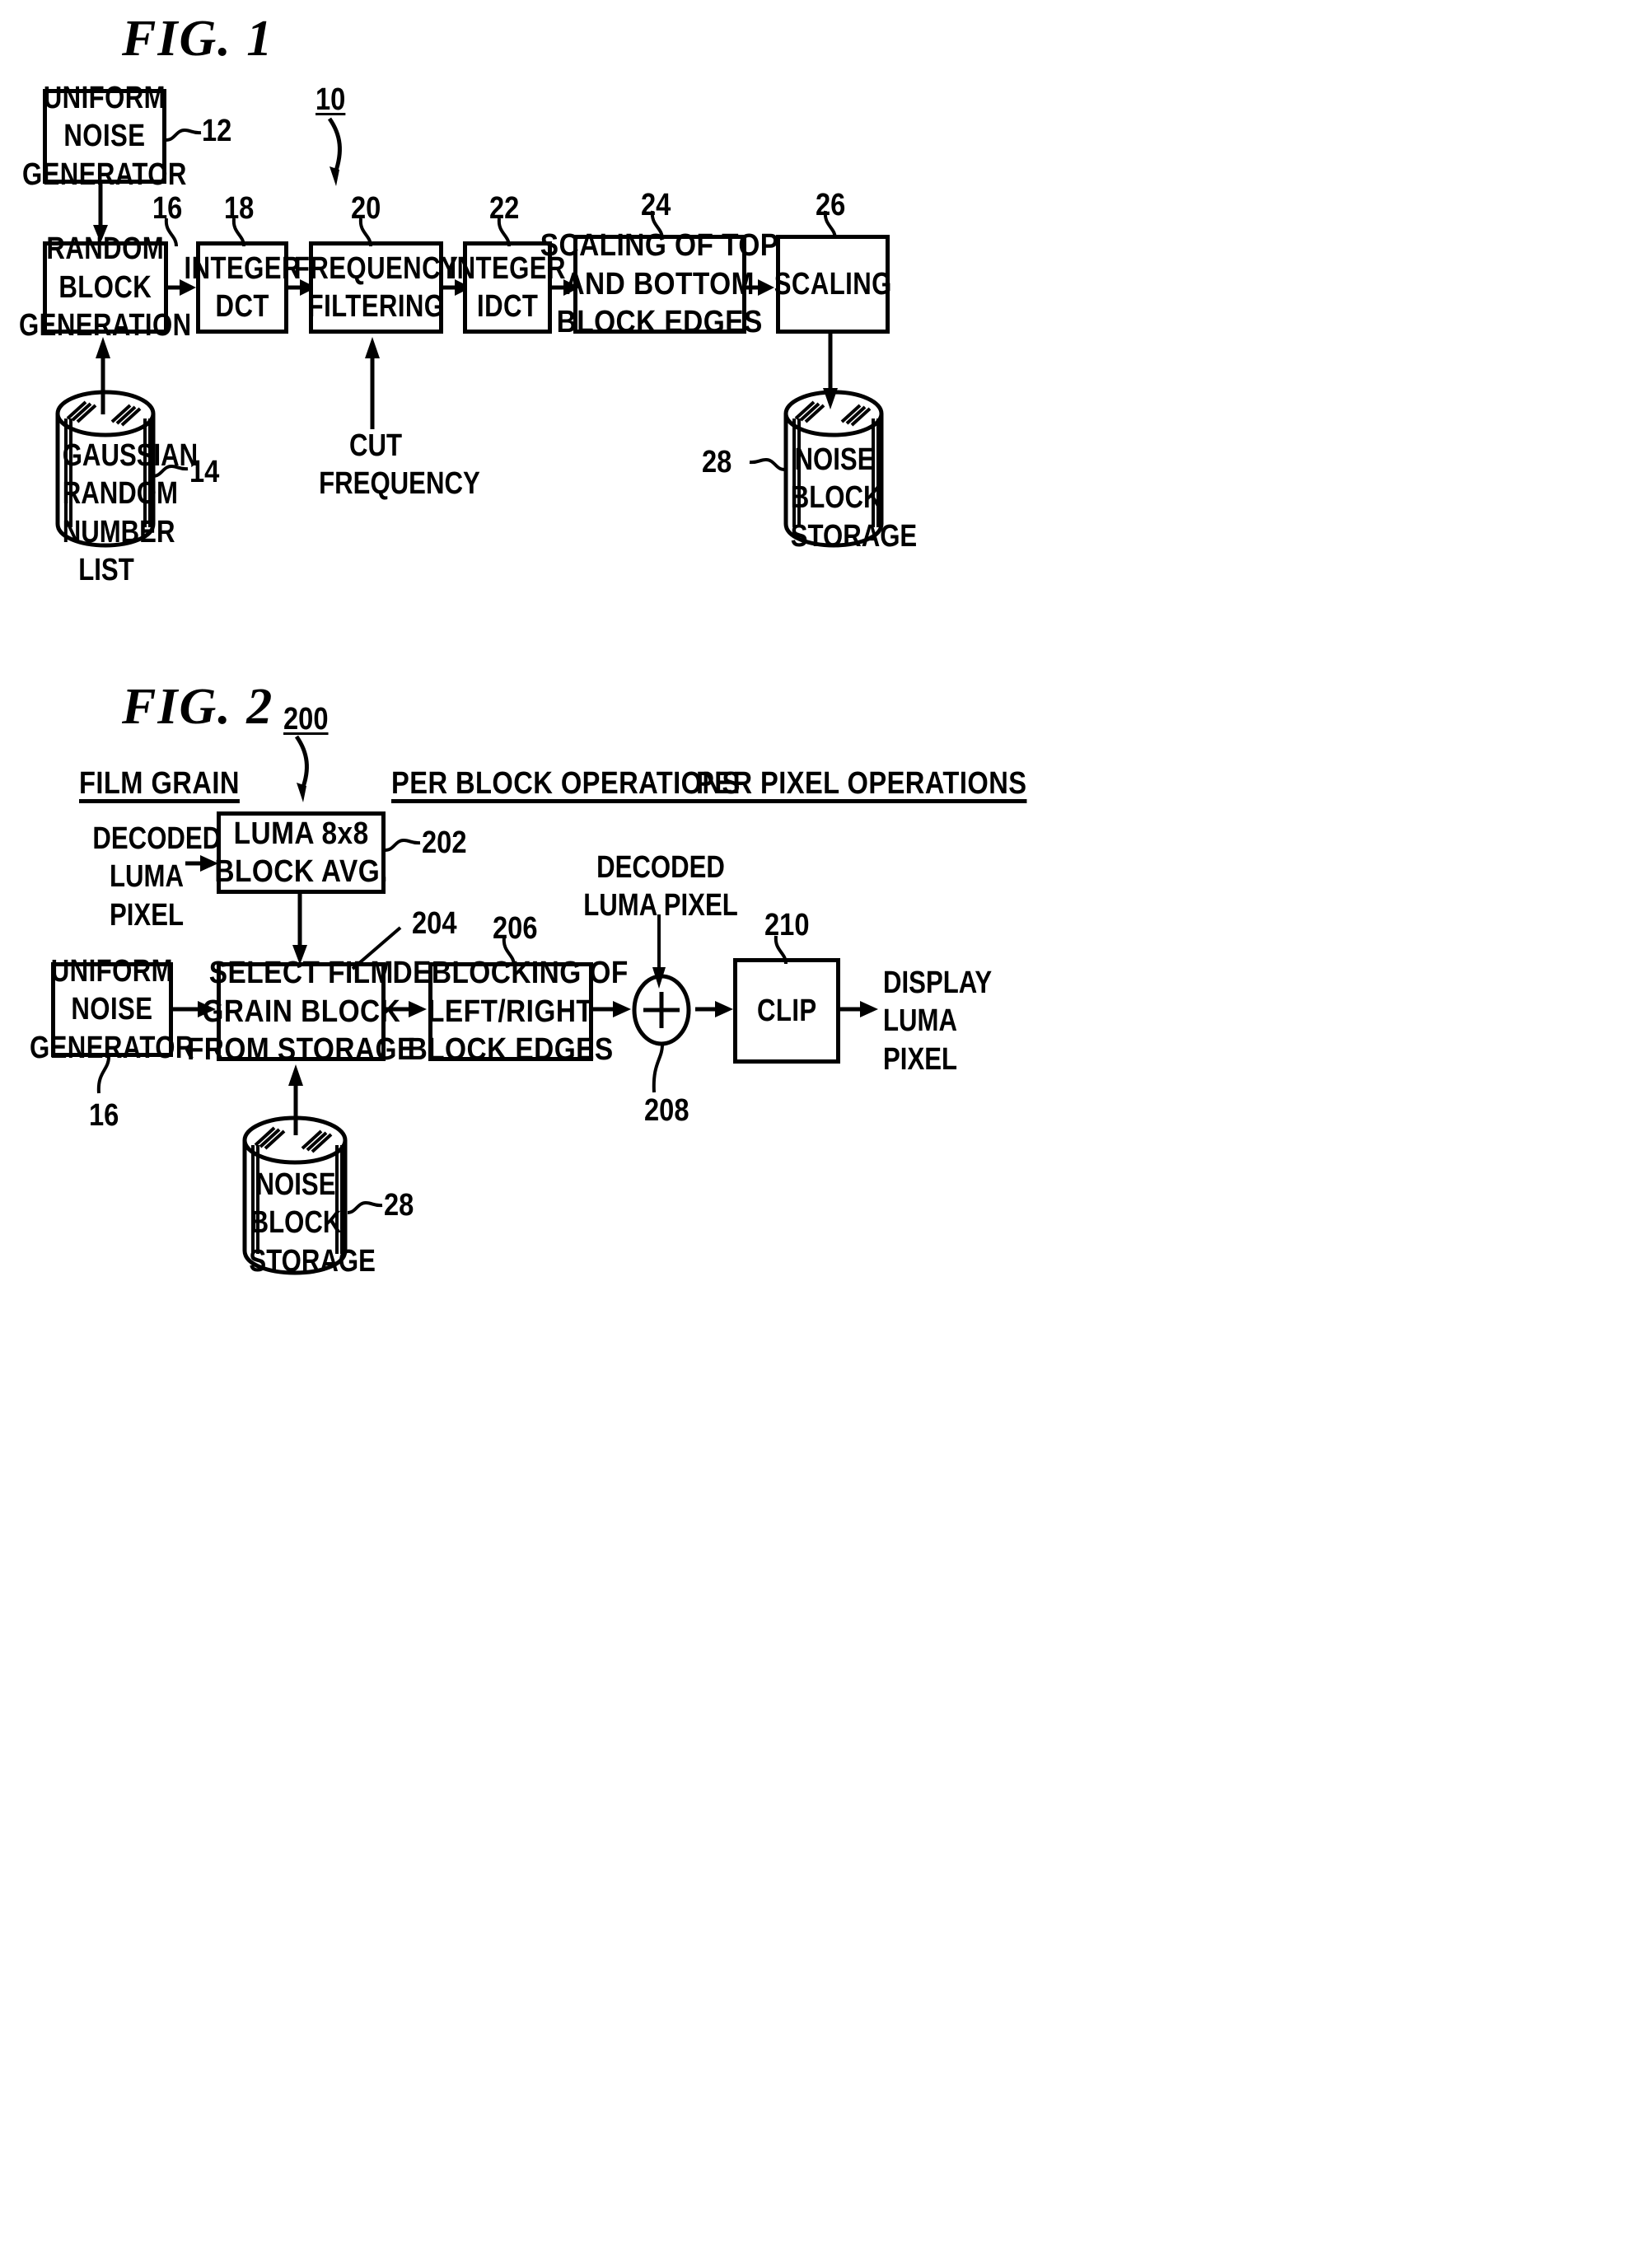  Describe the element at coordinates (366, 209) in the screenshot. I see `ref-number-20: 20` at that location.